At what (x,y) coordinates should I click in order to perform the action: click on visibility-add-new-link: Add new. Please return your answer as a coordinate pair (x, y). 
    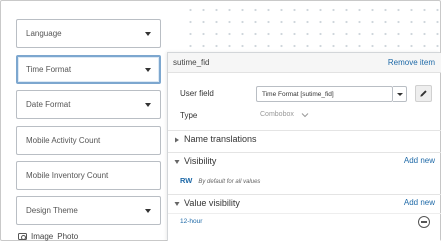
    Looking at the image, I should click on (419, 160).